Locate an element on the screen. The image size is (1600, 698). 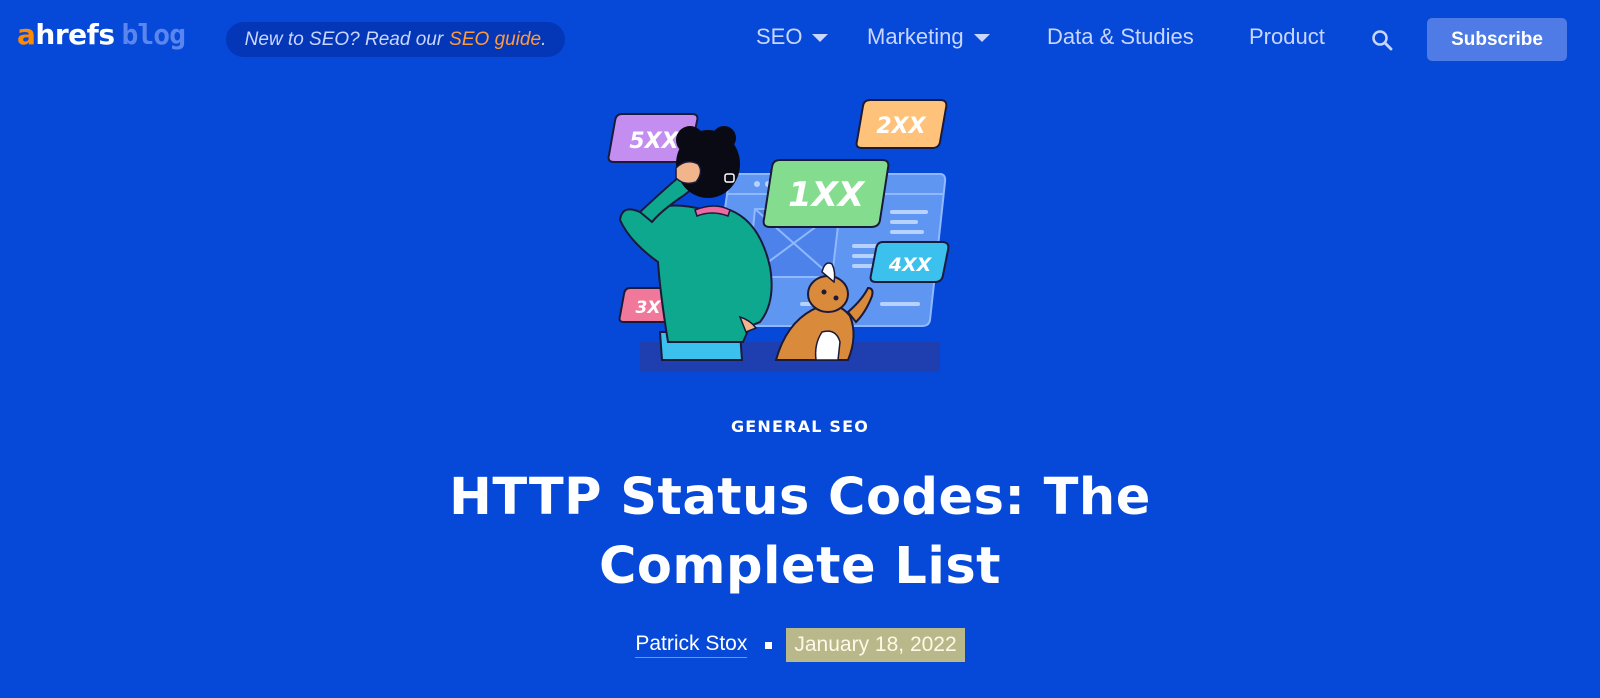
logo-hrefs: hrefs is located at coordinates (75, 34).